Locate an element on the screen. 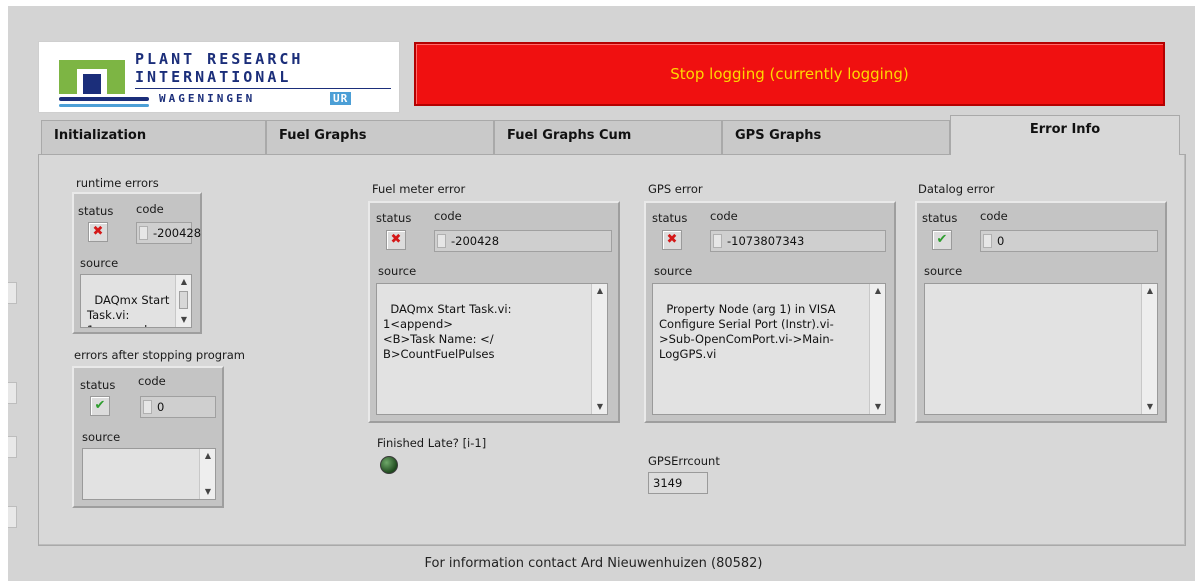 This screenshot has height=581, width=1195. after-stop-source-label: source is located at coordinates (101, 437).